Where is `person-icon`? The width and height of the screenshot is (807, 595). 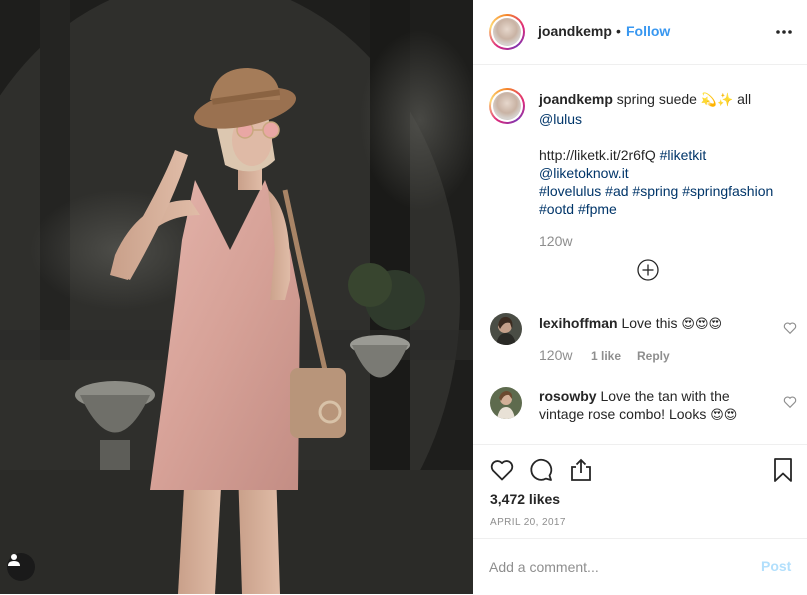
person-icon is located at coordinates (14, 560).